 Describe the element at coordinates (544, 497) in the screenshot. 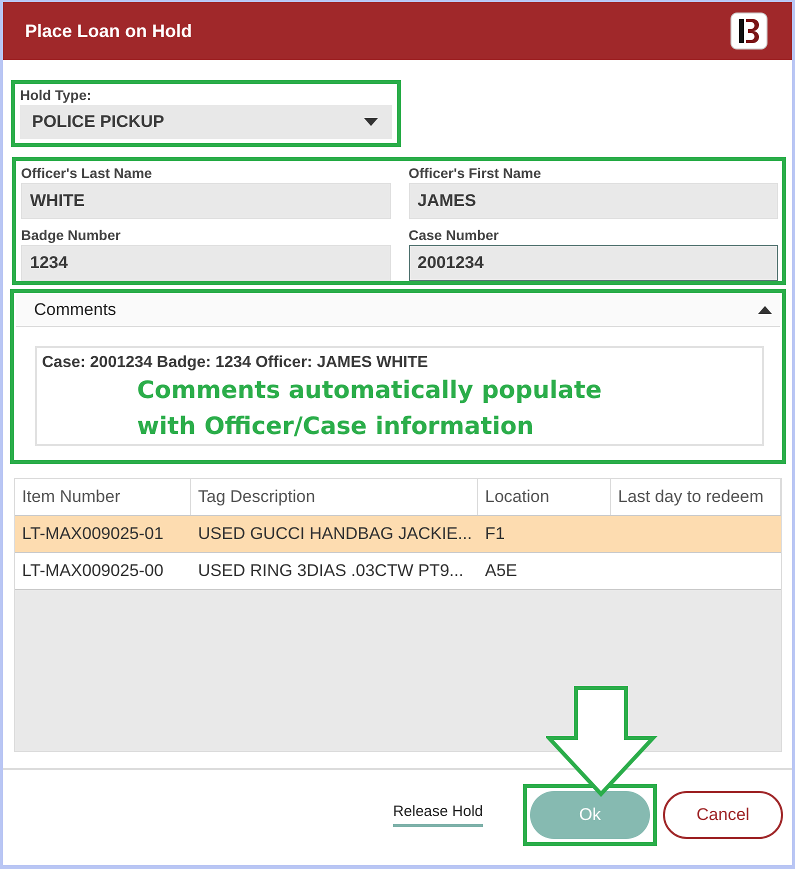

I see `column-header: Location` at that location.